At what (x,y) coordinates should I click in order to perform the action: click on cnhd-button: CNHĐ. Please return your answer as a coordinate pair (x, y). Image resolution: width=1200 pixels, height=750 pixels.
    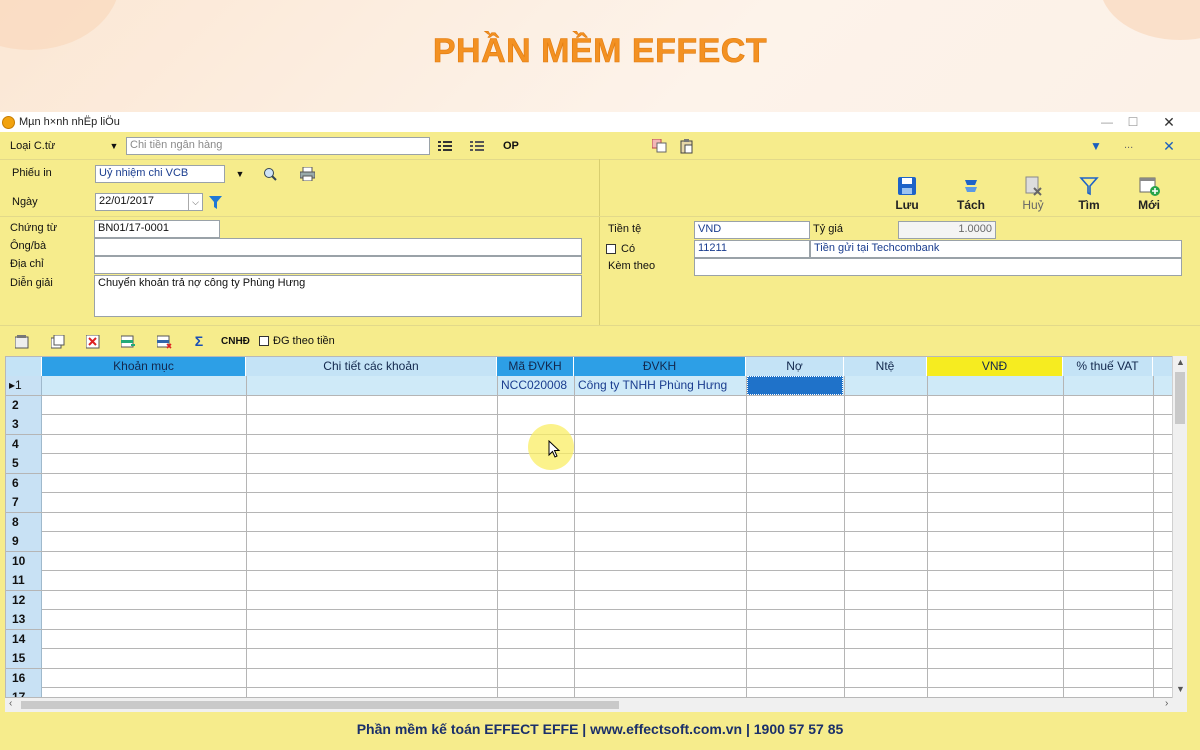
    Looking at the image, I should click on (235, 341).